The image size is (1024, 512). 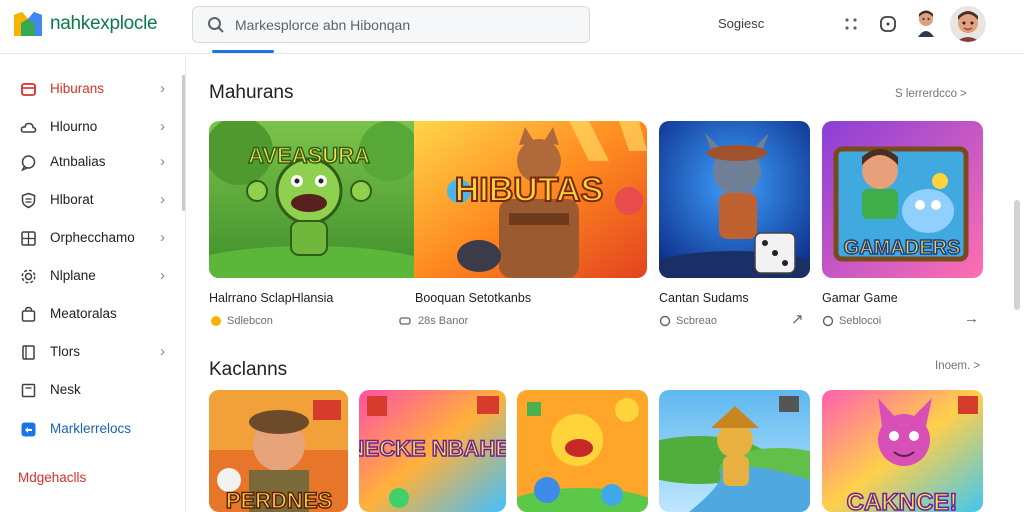 What do you see at coordinates (28, 163) in the screenshot?
I see `chat-icon` at bounding box center [28, 163].